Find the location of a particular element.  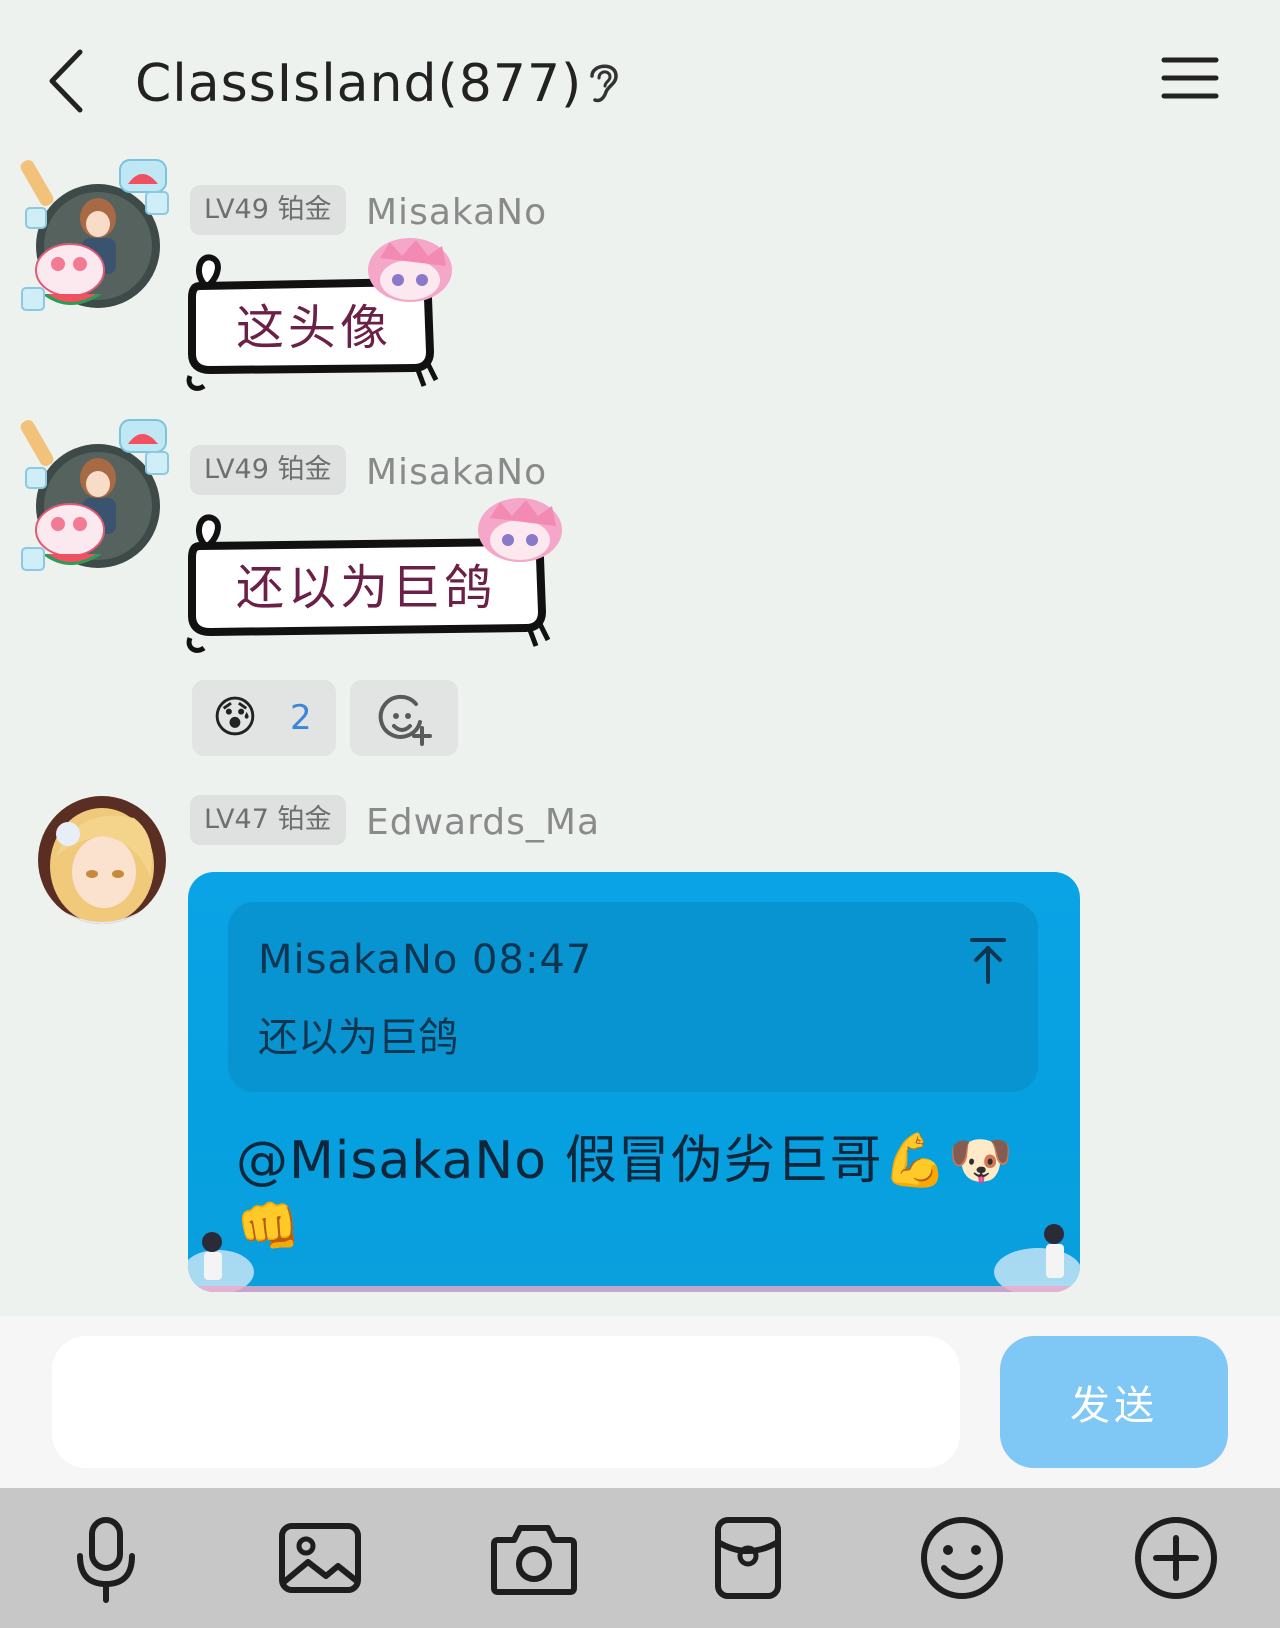

reaction-count: 2 is located at coordinates (301, 718).